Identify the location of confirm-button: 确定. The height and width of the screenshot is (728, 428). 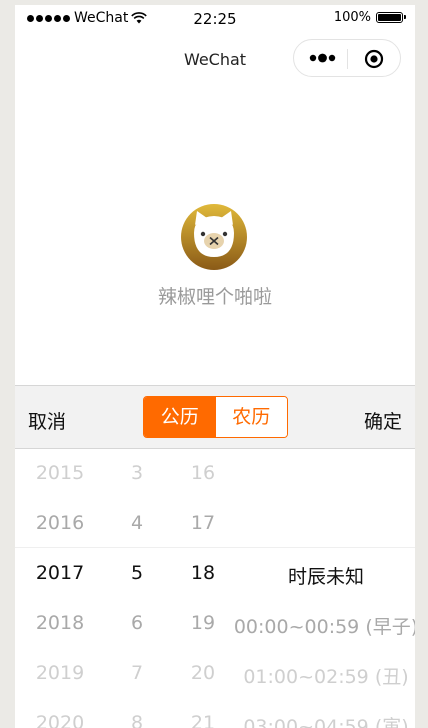
(383, 420).